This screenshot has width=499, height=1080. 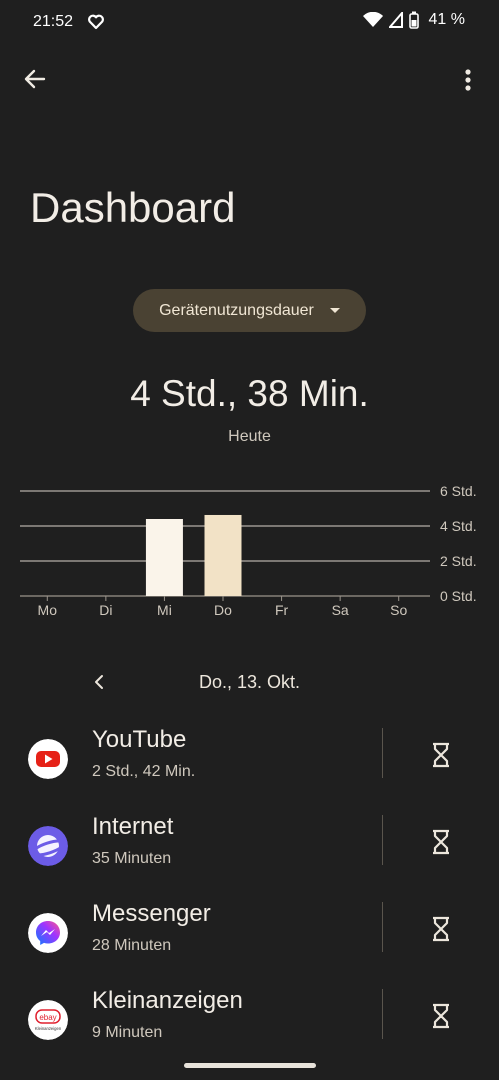 I want to click on usage-period: Heute, so click(x=249, y=436).